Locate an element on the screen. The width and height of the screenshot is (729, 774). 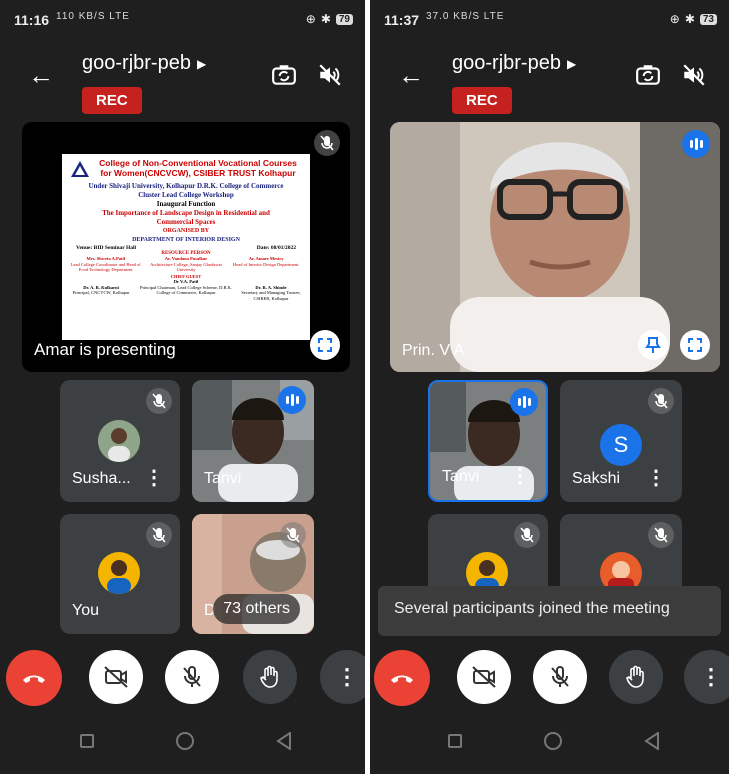
participant-tile: Tanvi ⋮ is located at coordinates (488, 441).